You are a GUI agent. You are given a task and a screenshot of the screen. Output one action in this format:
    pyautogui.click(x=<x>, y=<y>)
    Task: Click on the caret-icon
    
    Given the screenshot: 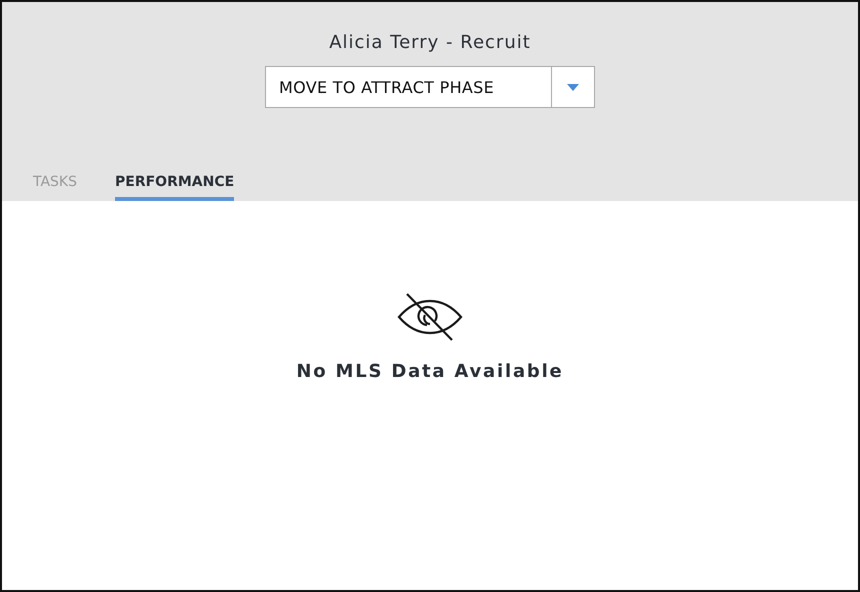 What is the action you would take?
    pyautogui.click(x=573, y=87)
    